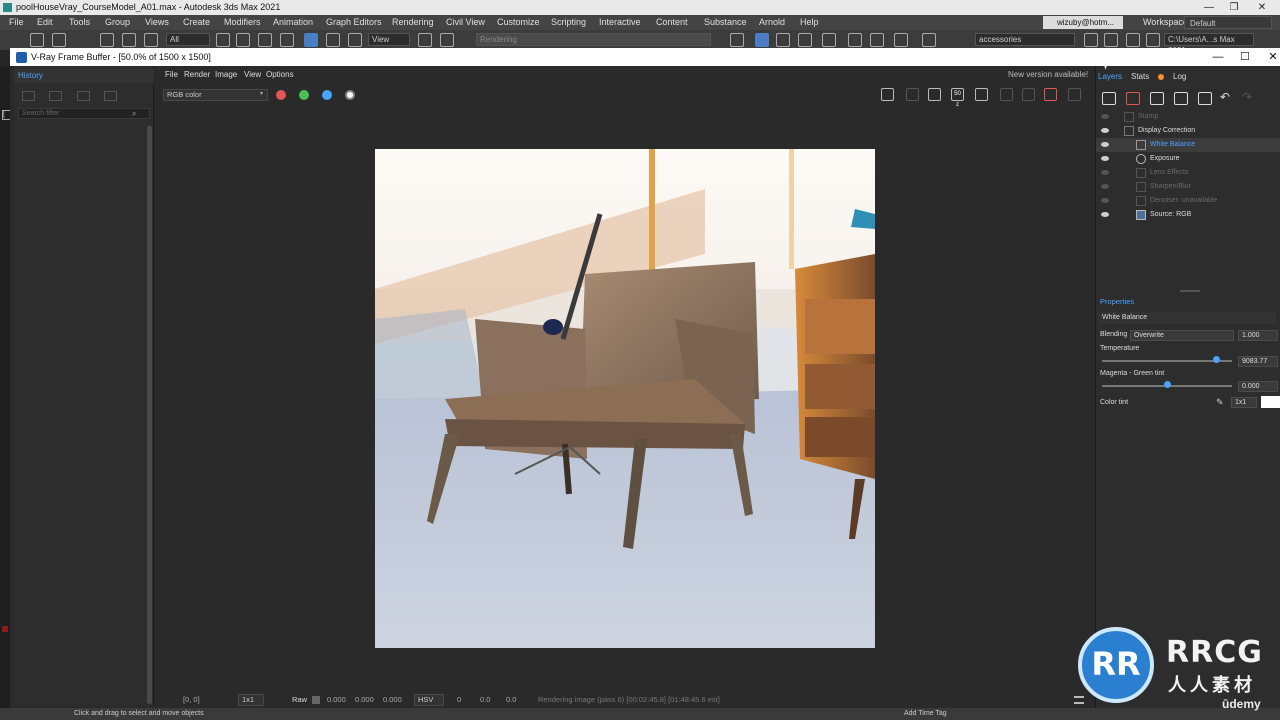 The width and height of the screenshot is (1280, 720). Describe the element at coordinates (281, 95) in the screenshot. I see `red-channel-toggle` at that location.